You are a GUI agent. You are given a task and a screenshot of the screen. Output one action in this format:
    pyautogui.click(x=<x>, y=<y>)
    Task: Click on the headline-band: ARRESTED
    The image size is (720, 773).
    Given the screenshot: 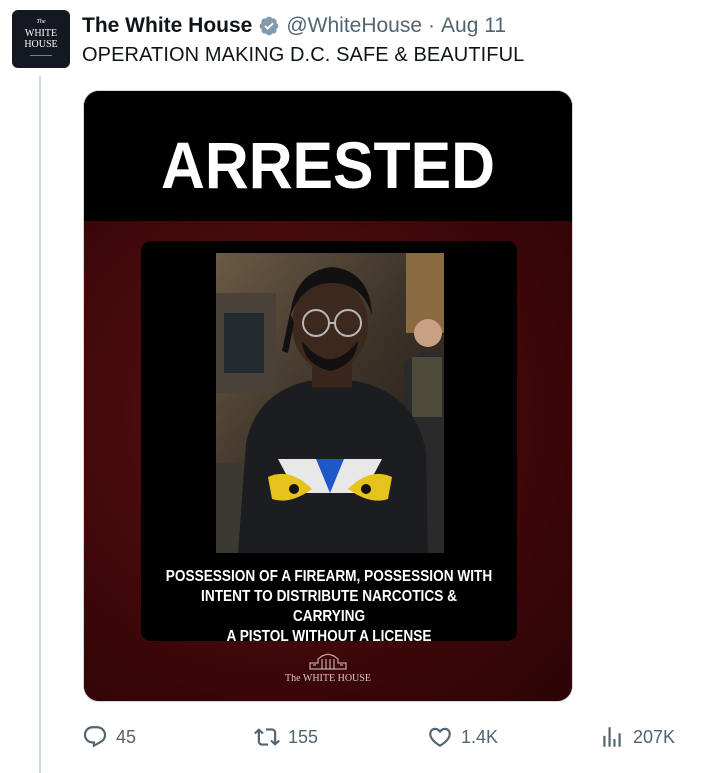 What is the action you would take?
    pyautogui.click(x=328, y=156)
    